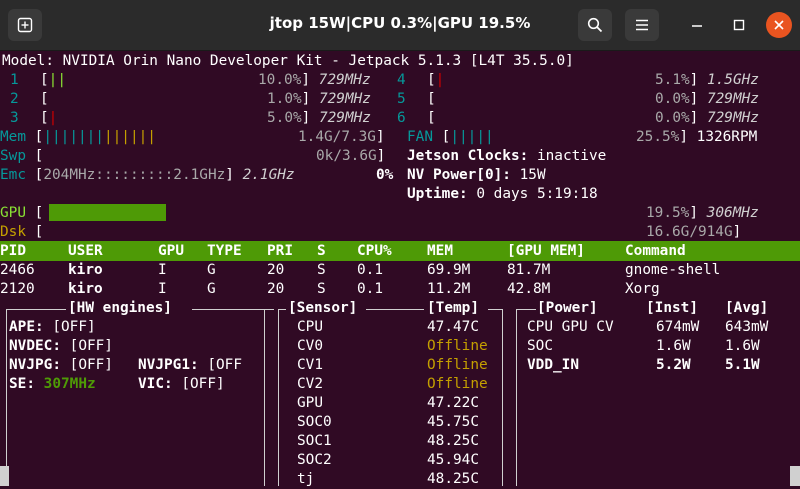 The image size is (800, 489). I want to click on cpu-4-id: 4, so click(401, 80).